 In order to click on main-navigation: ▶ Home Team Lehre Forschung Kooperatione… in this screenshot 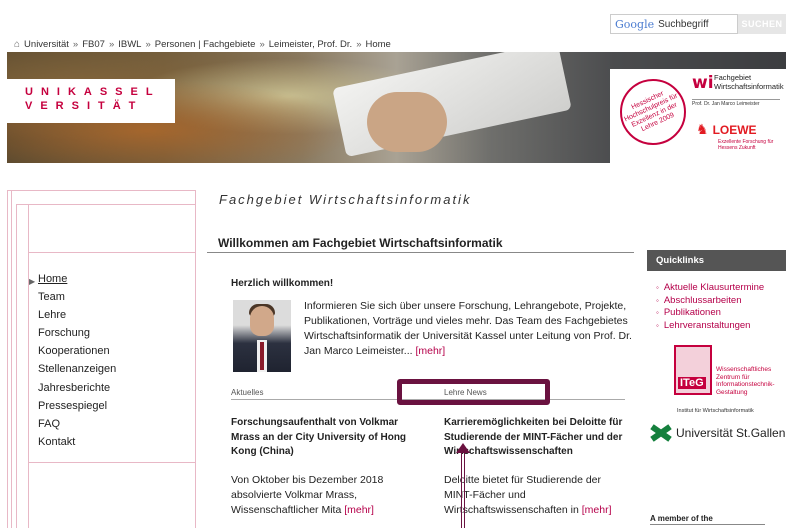, I will do `click(72, 360)`.